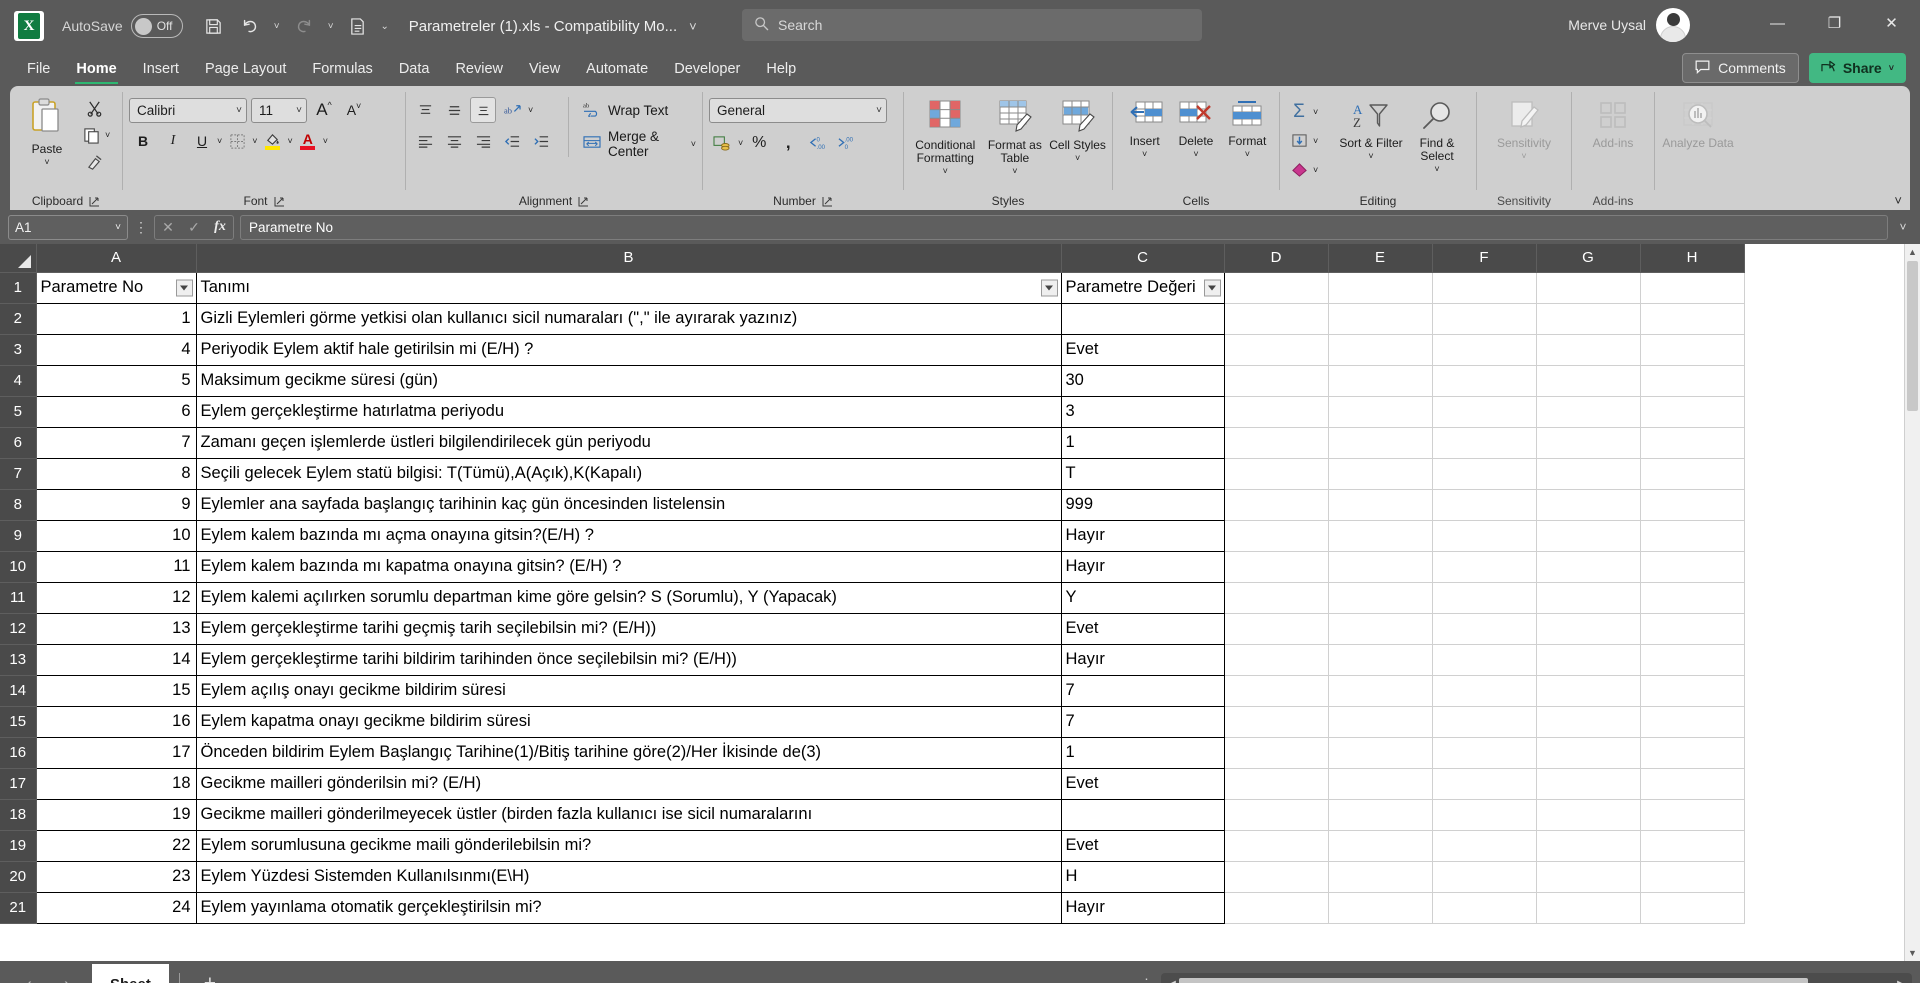  What do you see at coordinates (1380, 536) in the screenshot?
I see `cell-e9` at bounding box center [1380, 536].